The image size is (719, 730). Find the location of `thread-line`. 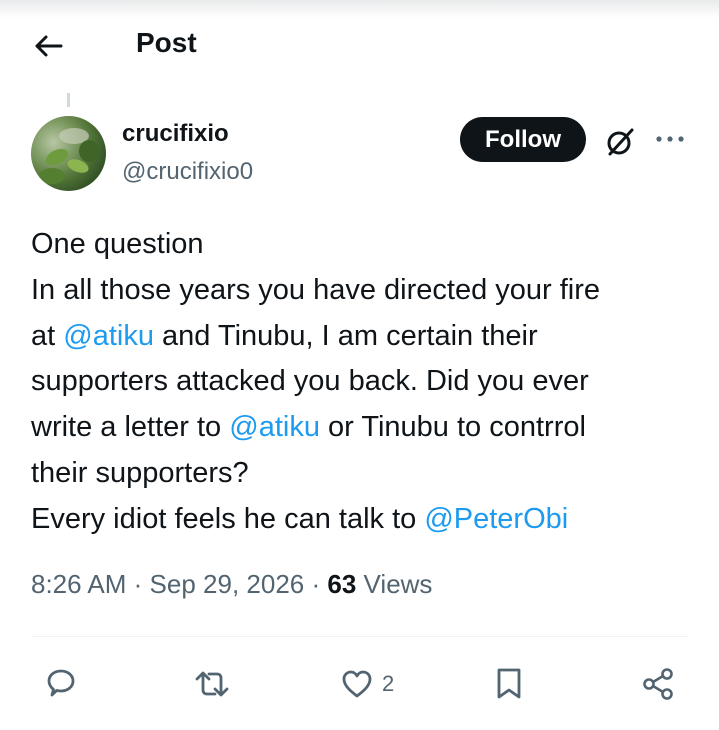

thread-line is located at coordinates (68, 100).